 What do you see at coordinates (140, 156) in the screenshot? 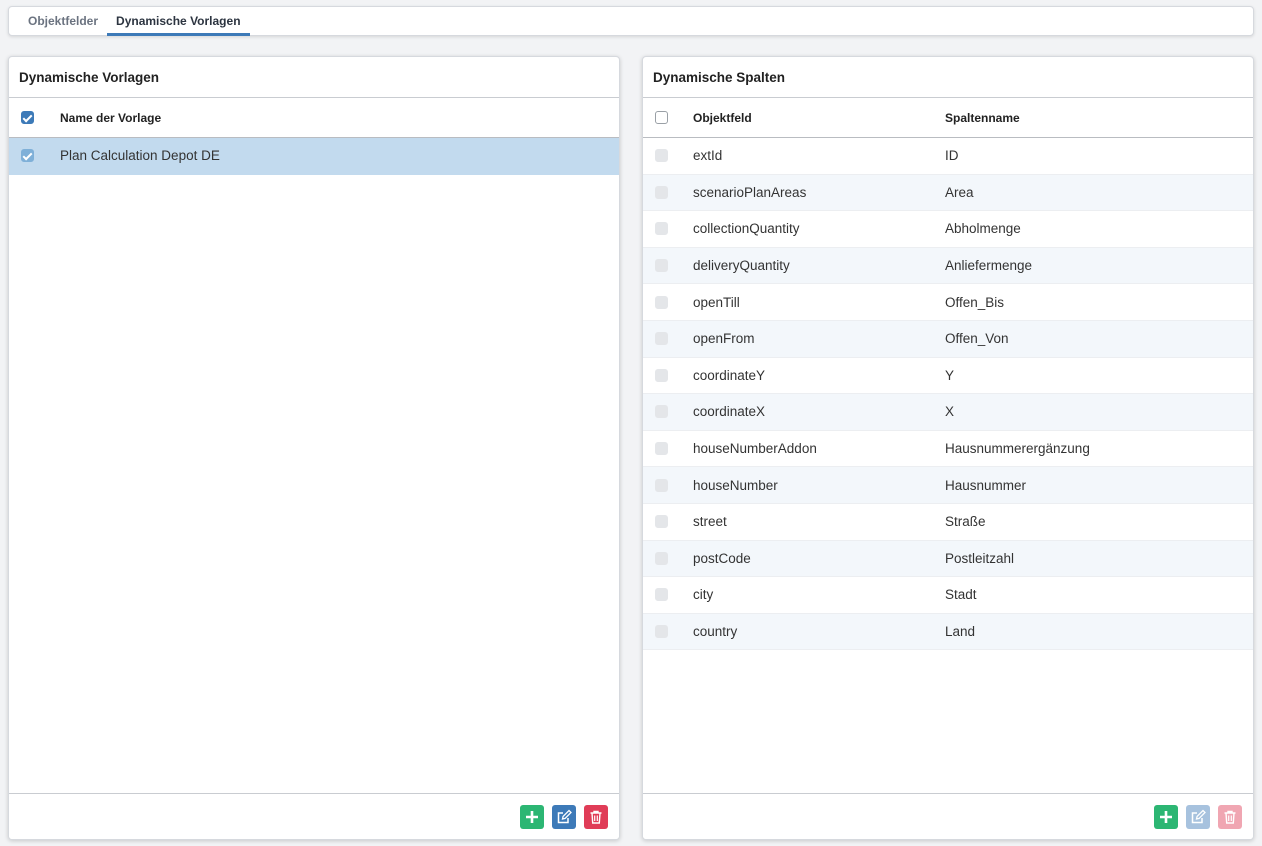
I see `template-name-cell: Plan Calculation Depot DE` at bounding box center [140, 156].